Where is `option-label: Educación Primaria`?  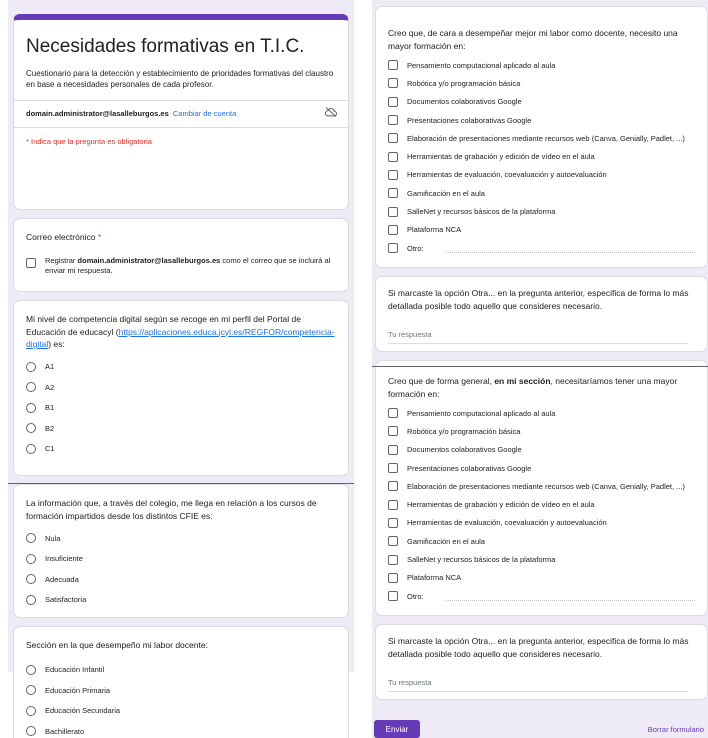 option-label: Educación Primaria is located at coordinates (78, 690).